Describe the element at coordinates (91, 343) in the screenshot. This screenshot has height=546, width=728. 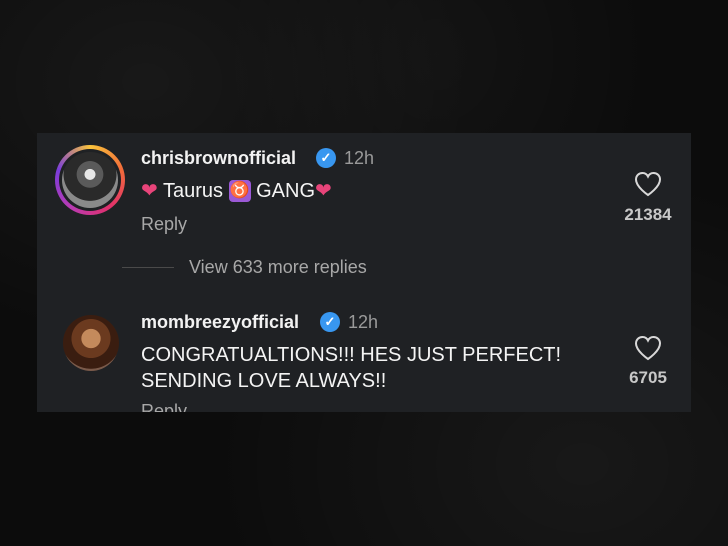
I see `avatar-mombreezyofficial` at that location.